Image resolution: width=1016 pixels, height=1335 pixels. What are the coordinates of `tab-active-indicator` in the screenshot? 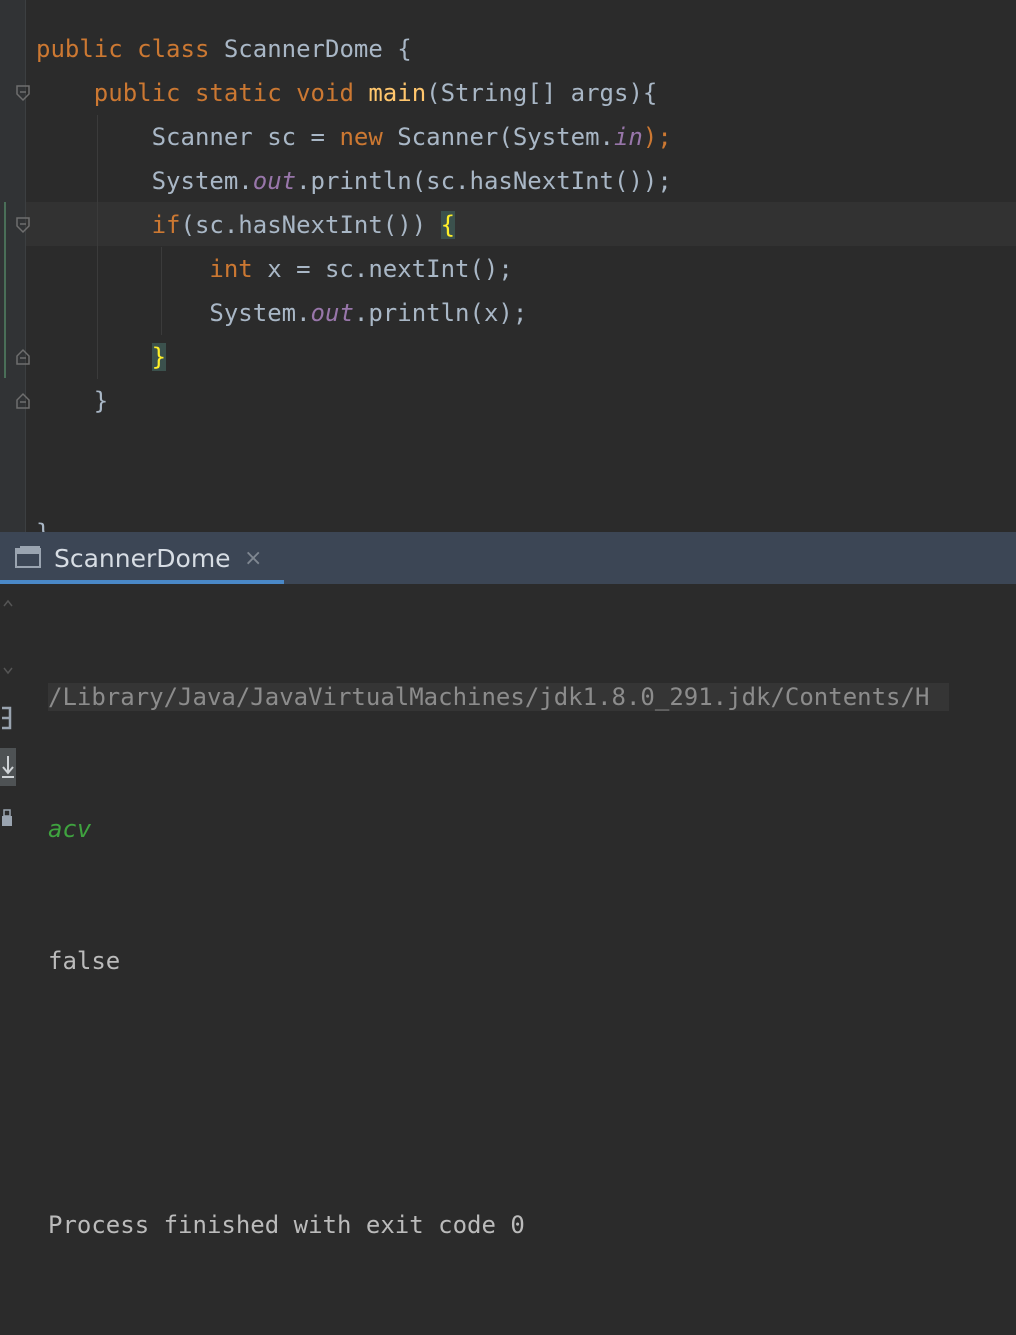 It's located at (142, 582).